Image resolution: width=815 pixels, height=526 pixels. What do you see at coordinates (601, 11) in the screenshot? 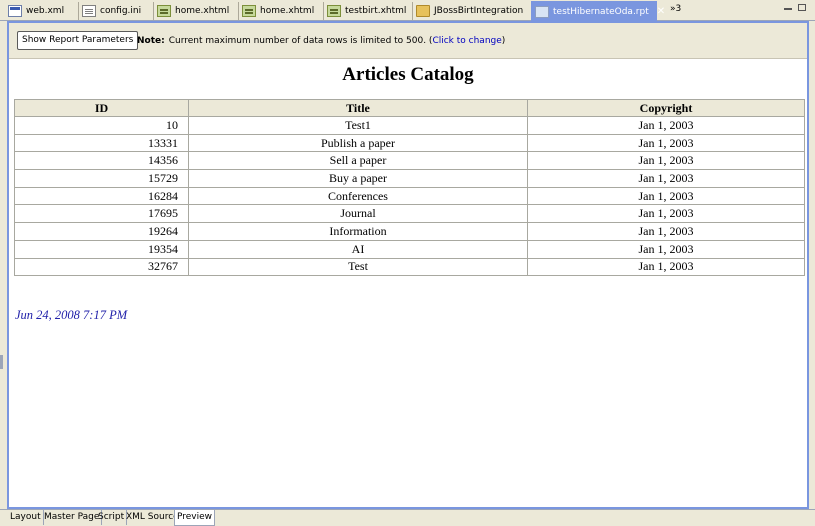
I see `tab-label: testHibernateOda.rpt` at bounding box center [601, 11].